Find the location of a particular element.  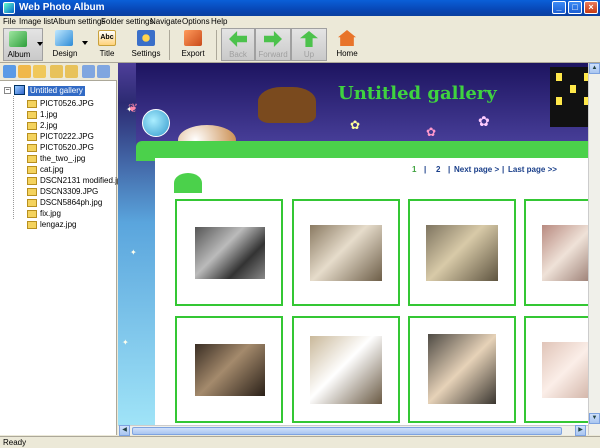

album-dropdown-icon is located at coordinates (40, 44).